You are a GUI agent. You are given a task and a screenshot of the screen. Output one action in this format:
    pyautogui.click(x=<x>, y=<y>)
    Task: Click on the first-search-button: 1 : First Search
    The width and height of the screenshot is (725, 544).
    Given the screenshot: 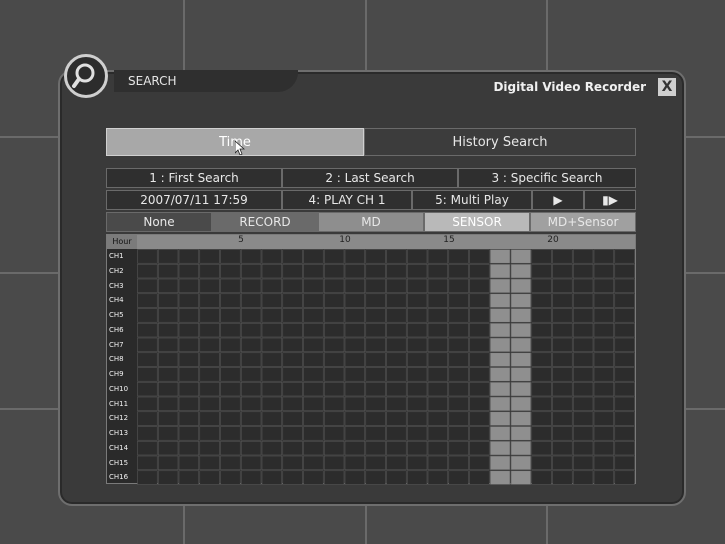 What is the action you would take?
    pyautogui.click(x=194, y=178)
    